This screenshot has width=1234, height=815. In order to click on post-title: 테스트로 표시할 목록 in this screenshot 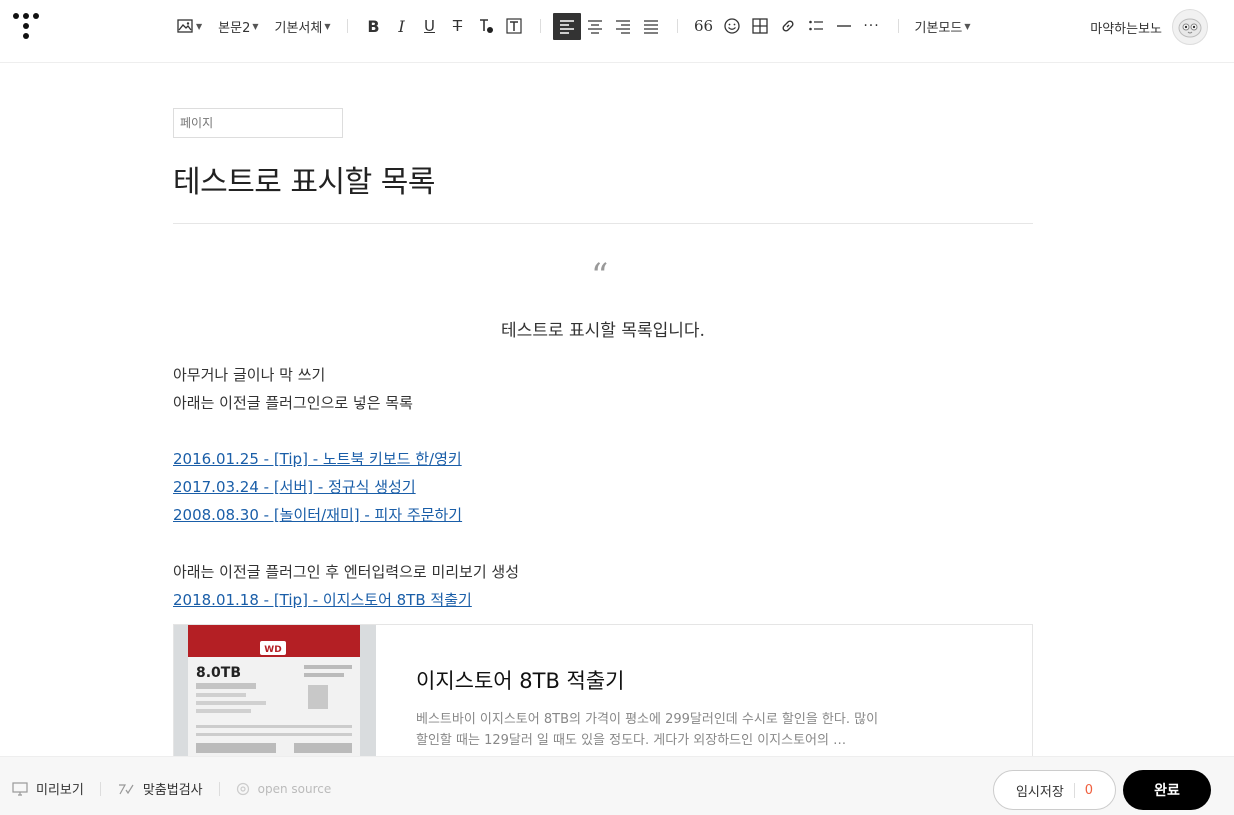, I will do `click(304, 179)`.